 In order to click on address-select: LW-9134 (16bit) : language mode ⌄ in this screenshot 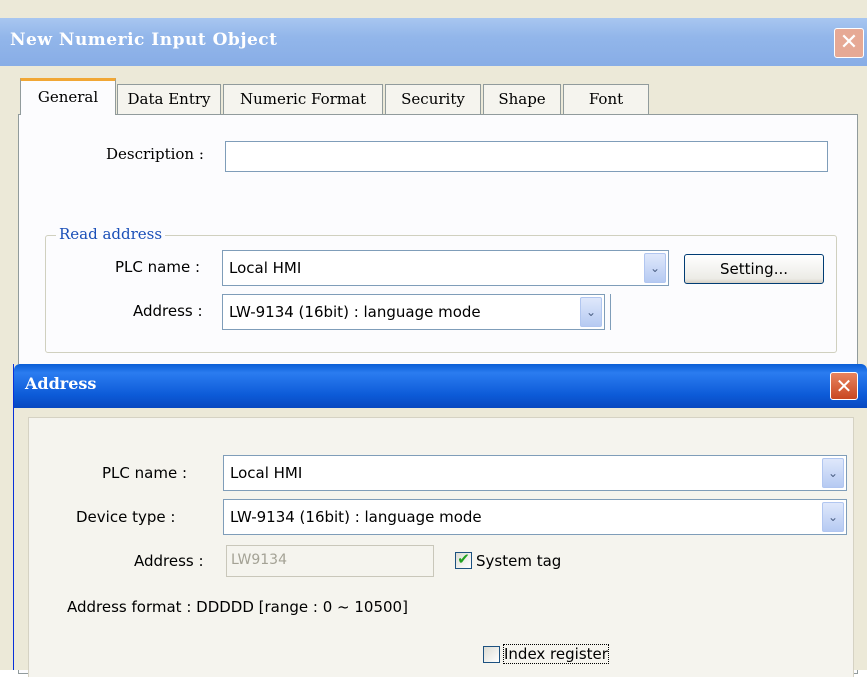, I will do `click(413, 312)`.